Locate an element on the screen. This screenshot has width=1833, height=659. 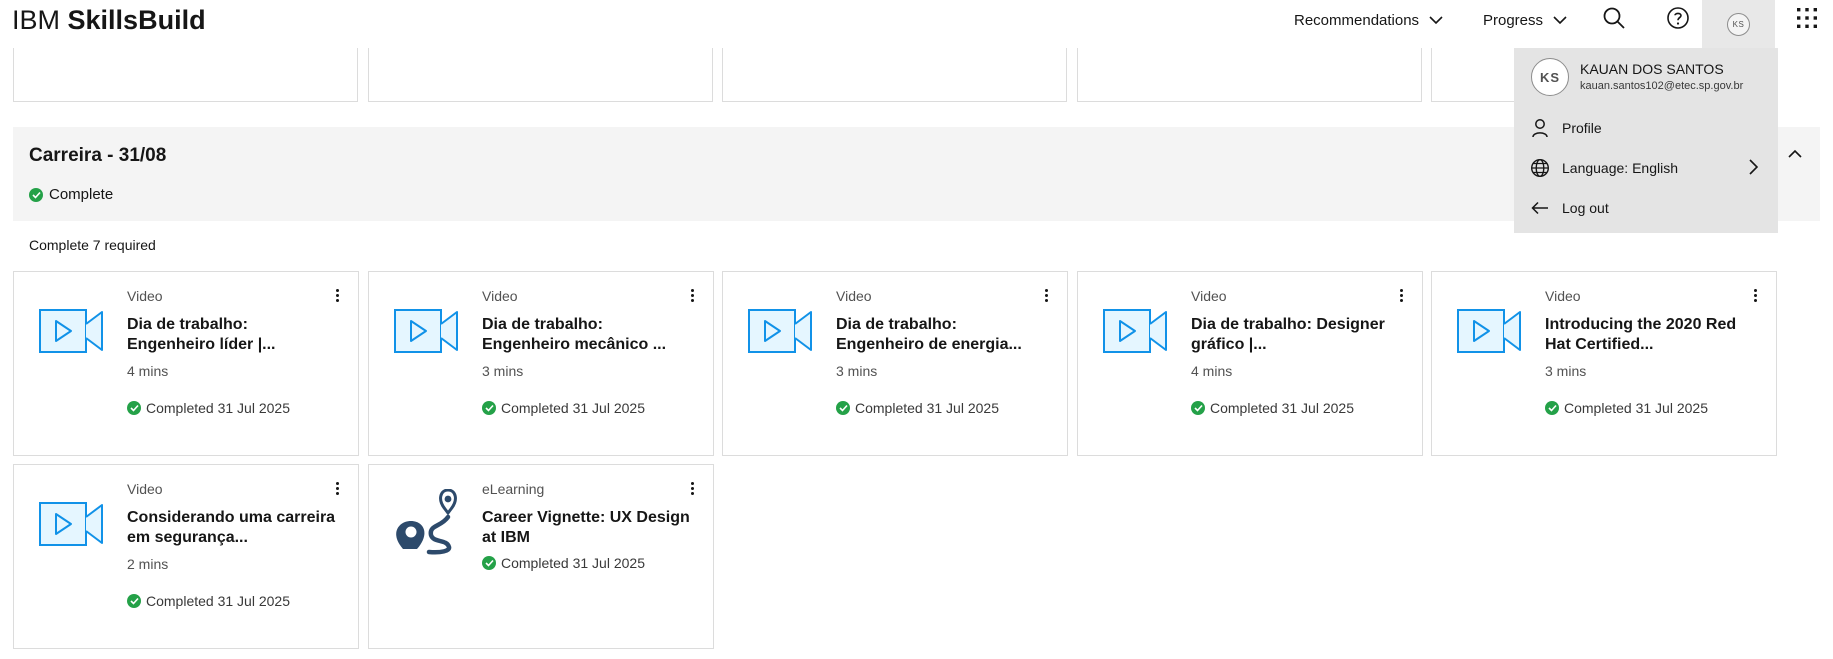
menu-item-label: Log out is located at coordinates (1585, 208).